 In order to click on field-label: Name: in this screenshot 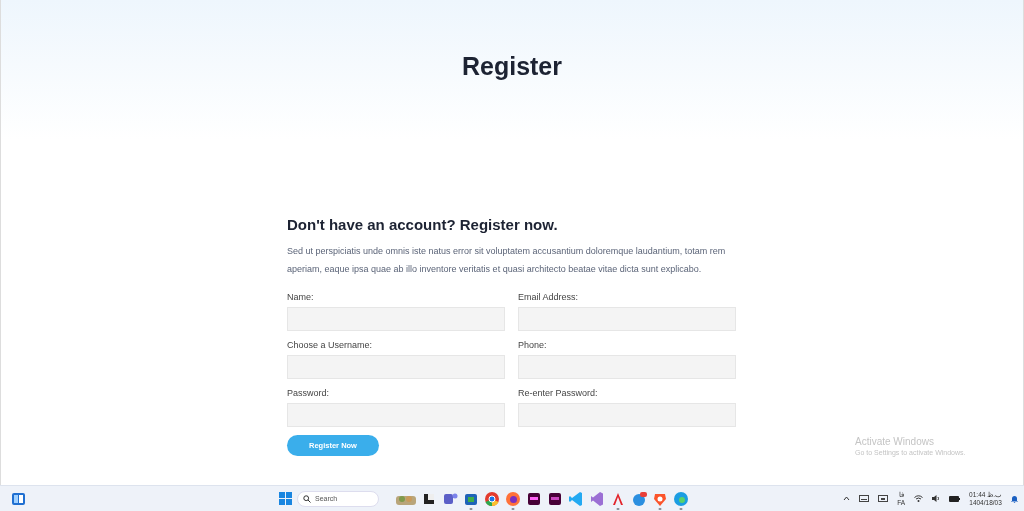, I will do `click(301, 297)`.